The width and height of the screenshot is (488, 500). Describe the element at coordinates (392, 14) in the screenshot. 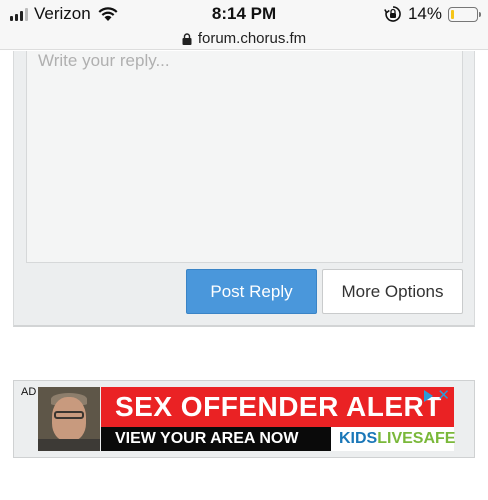

I see `rotation-lock-icon` at that location.